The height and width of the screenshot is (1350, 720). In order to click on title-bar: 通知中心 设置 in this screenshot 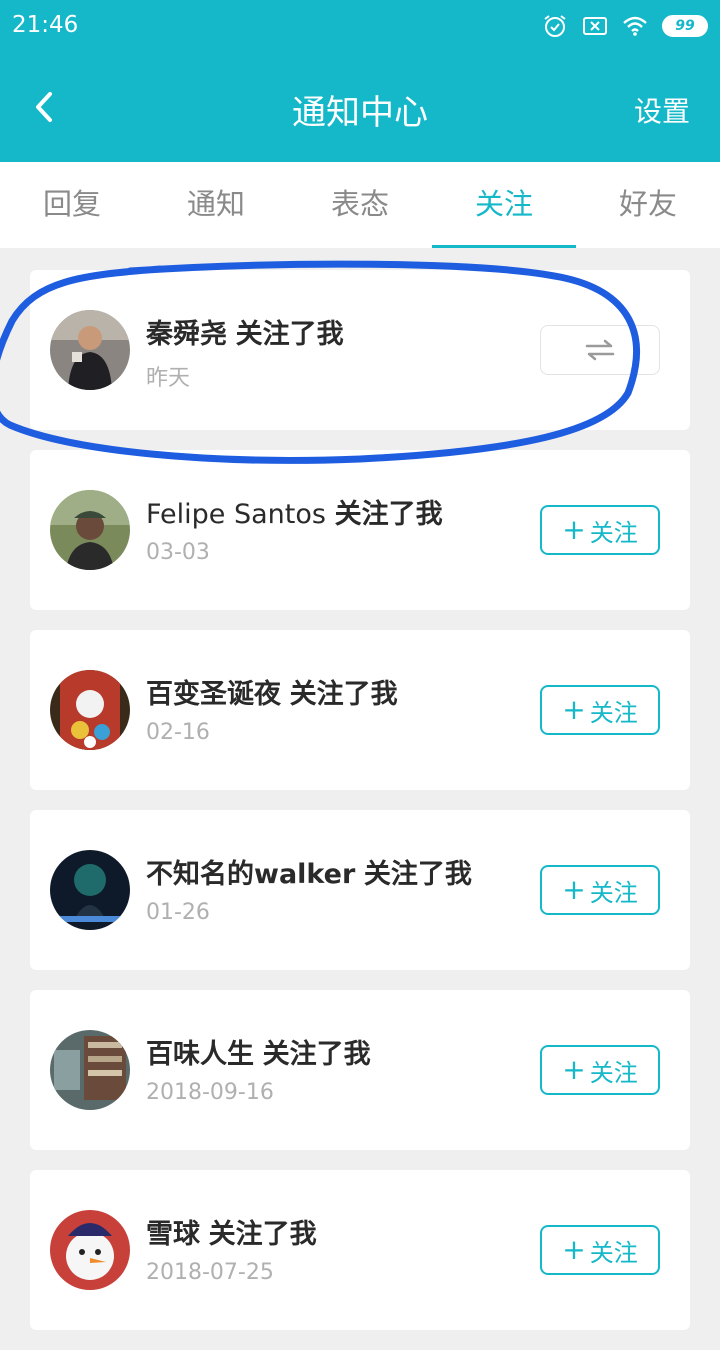, I will do `click(360, 107)`.